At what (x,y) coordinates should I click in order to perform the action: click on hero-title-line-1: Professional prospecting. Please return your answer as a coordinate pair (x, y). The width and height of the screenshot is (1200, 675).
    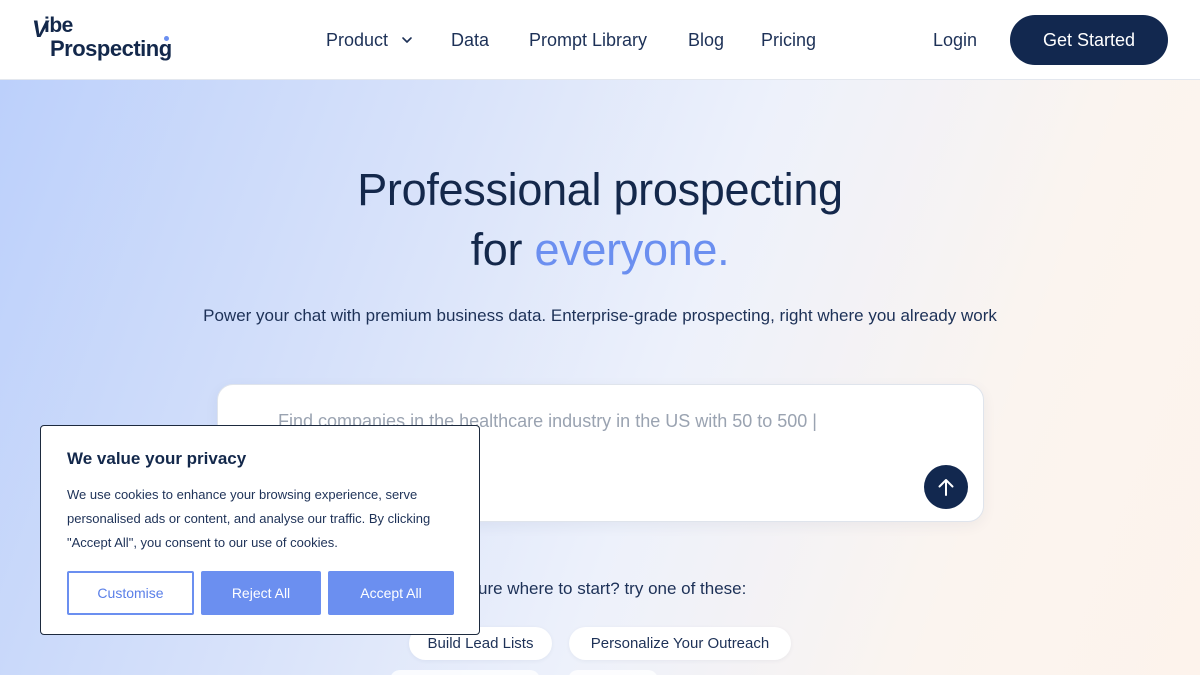
    Looking at the image, I should click on (600, 189).